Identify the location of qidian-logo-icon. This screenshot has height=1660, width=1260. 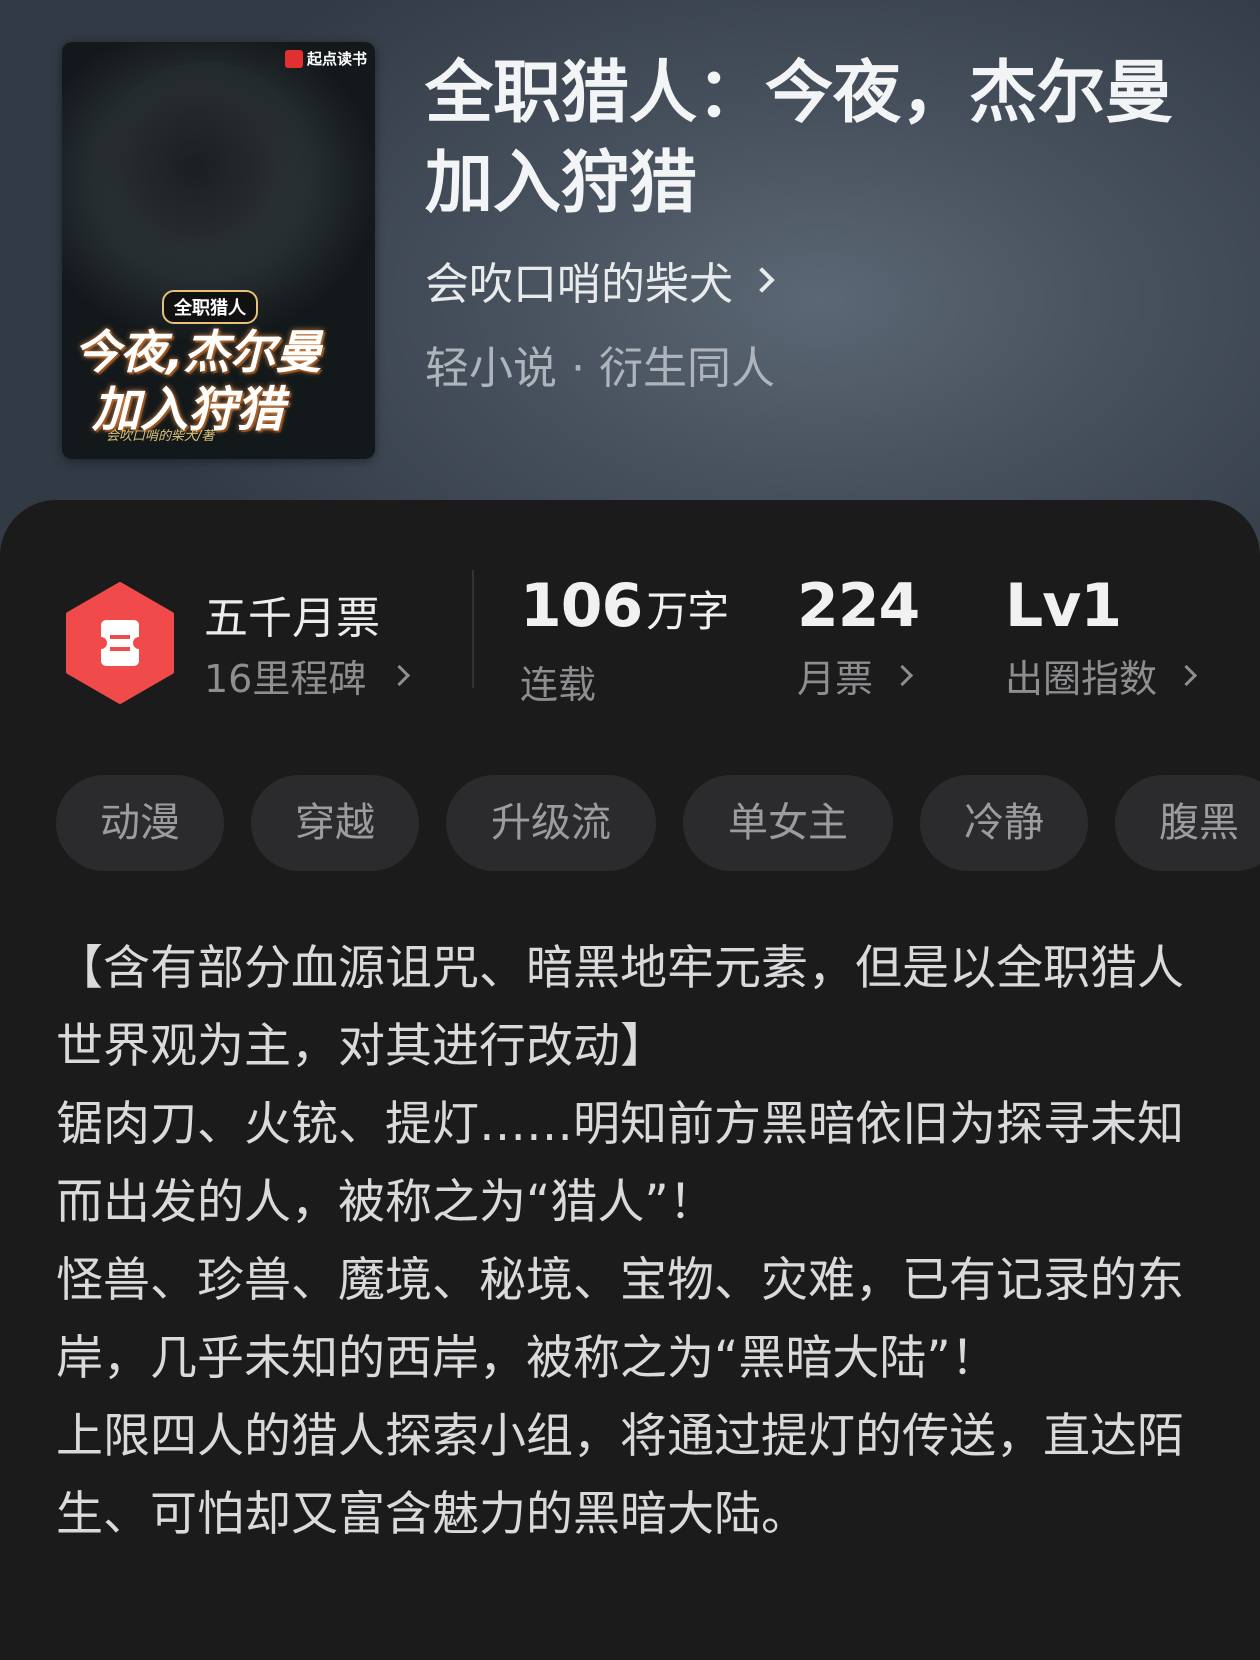
(293, 58).